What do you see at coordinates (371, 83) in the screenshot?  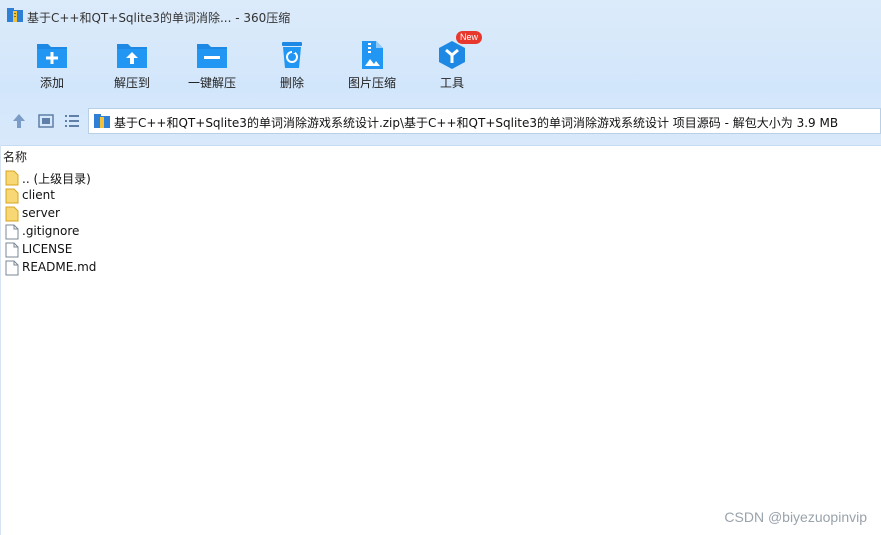 I see `image-compress-label: 图片压缩` at bounding box center [371, 83].